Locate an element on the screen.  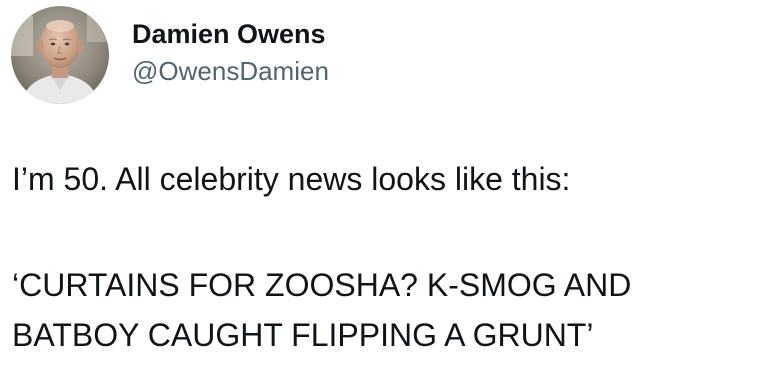
avatar-photo-icon is located at coordinates (60, 55).